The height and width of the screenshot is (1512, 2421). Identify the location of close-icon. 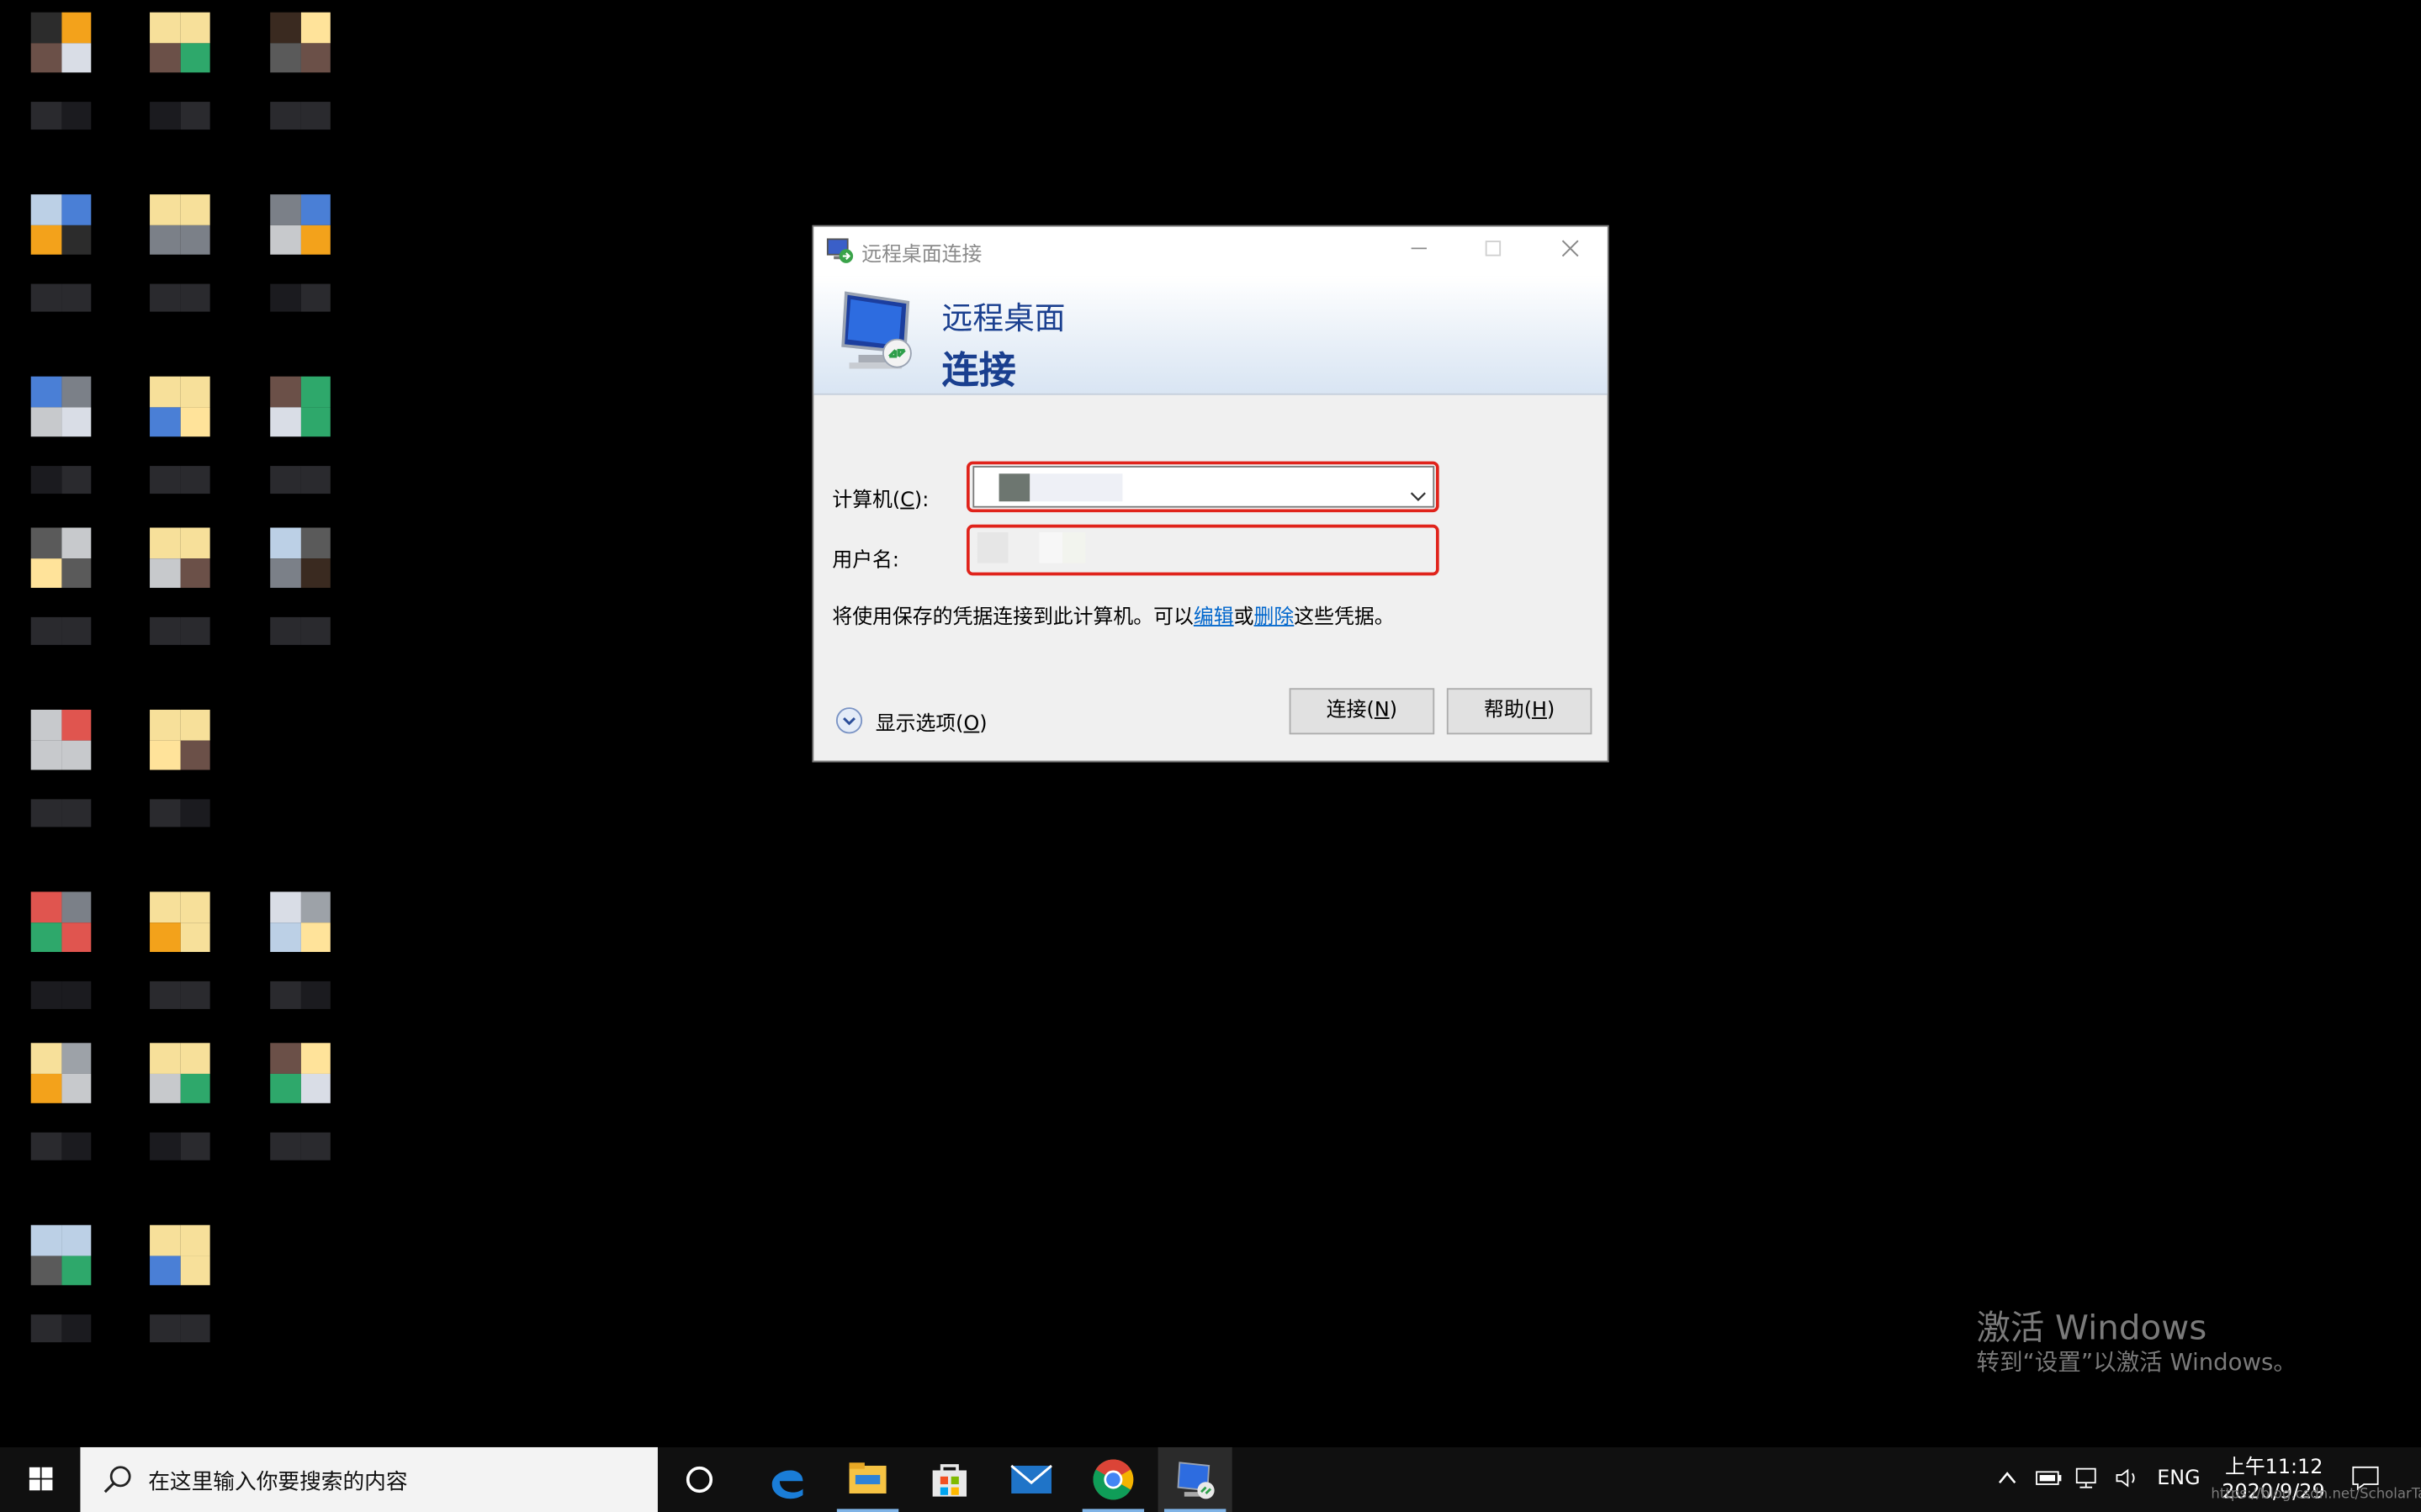
(1570, 248).